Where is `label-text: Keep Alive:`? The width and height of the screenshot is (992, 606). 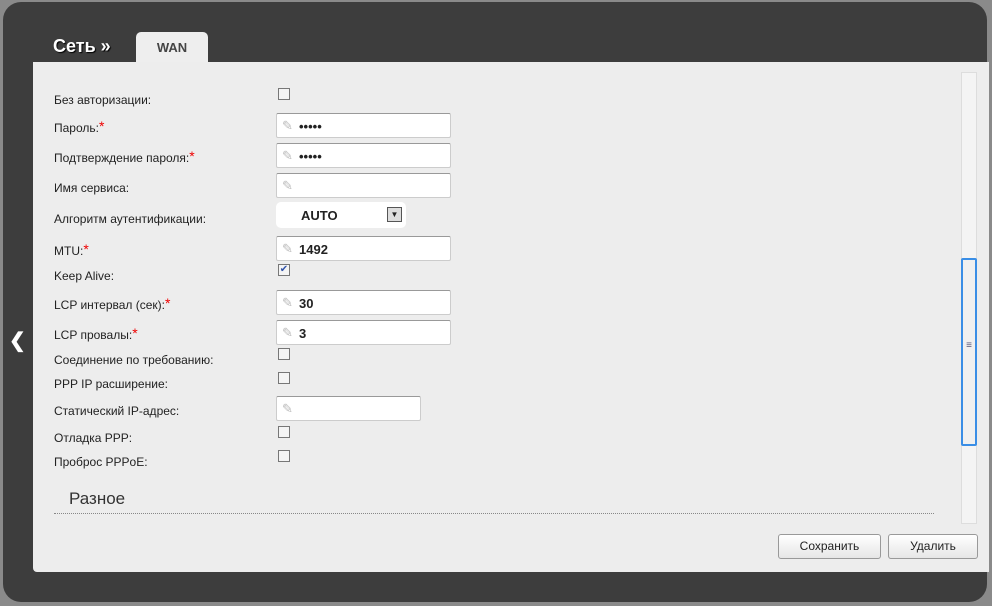
label-text: Keep Alive: is located at coordinates (84, 276).